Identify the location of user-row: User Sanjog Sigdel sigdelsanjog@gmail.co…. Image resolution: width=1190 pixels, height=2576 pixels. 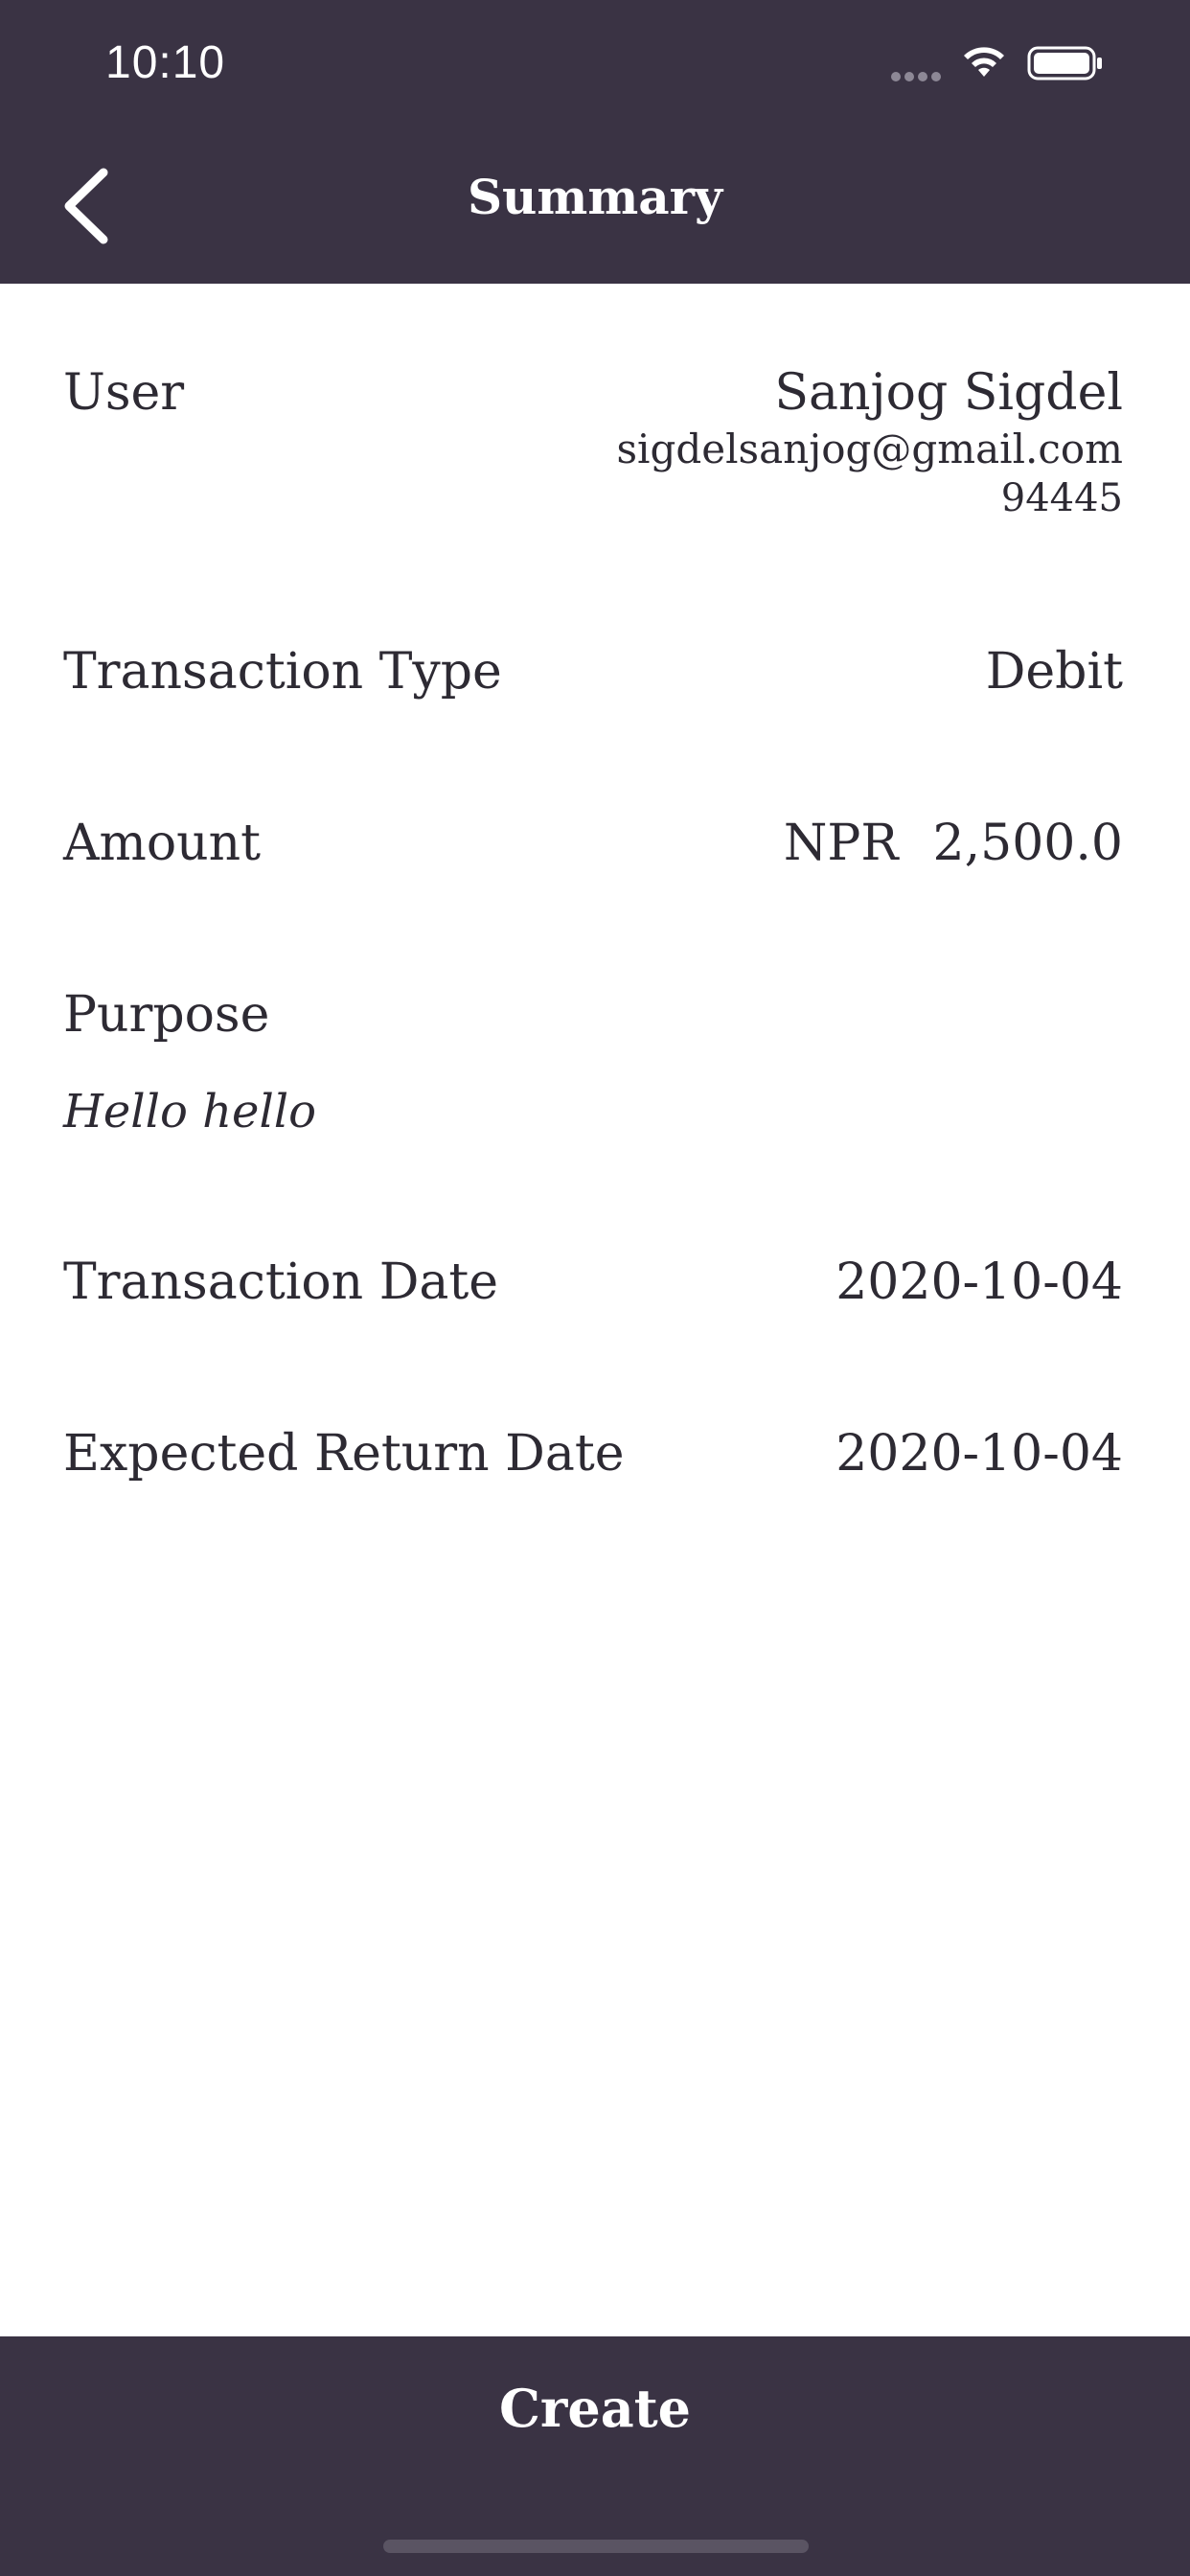
(593, 442).